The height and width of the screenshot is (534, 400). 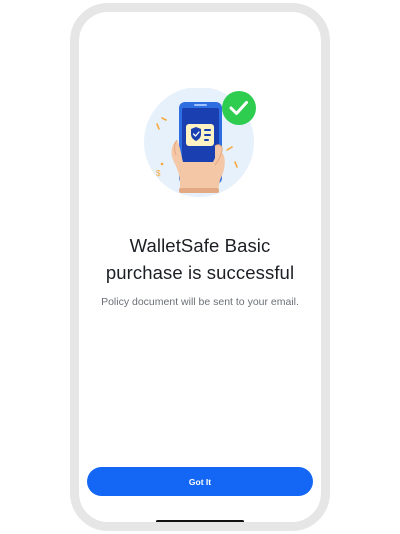 I want to click on title-line-1: WalletSafe Basic, so click(x=200, y=245).